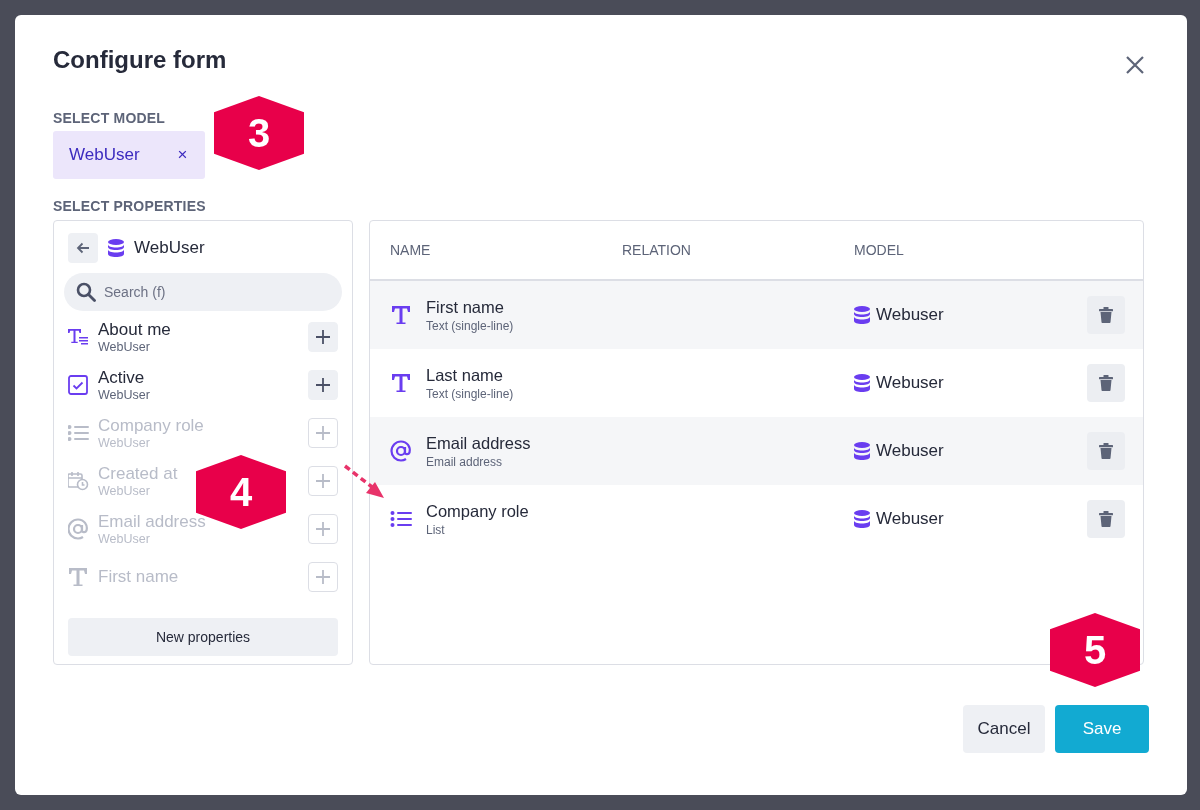  Describe the element at coordinates (1004, 729) in the screenshot. I see `cancel-button: Cancel` at that location.